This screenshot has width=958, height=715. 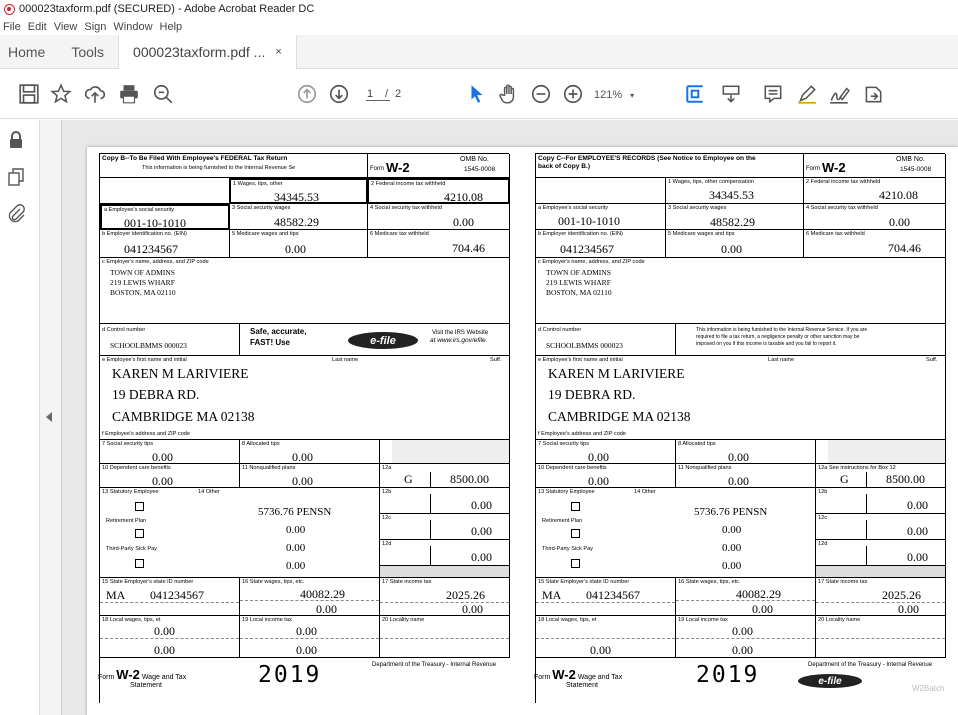 I want to click on fit-page-icon, so click(x=695, y=94).